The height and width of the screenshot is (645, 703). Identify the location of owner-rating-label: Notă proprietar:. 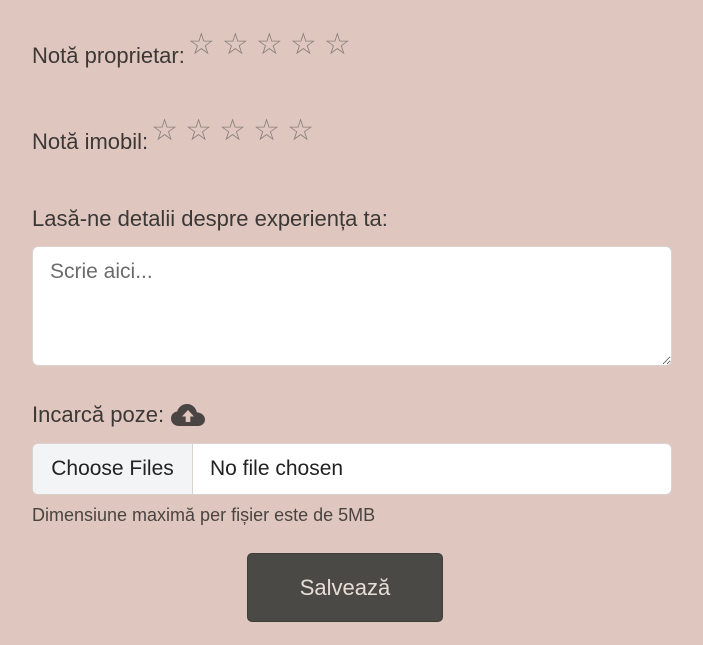
(108, 55).